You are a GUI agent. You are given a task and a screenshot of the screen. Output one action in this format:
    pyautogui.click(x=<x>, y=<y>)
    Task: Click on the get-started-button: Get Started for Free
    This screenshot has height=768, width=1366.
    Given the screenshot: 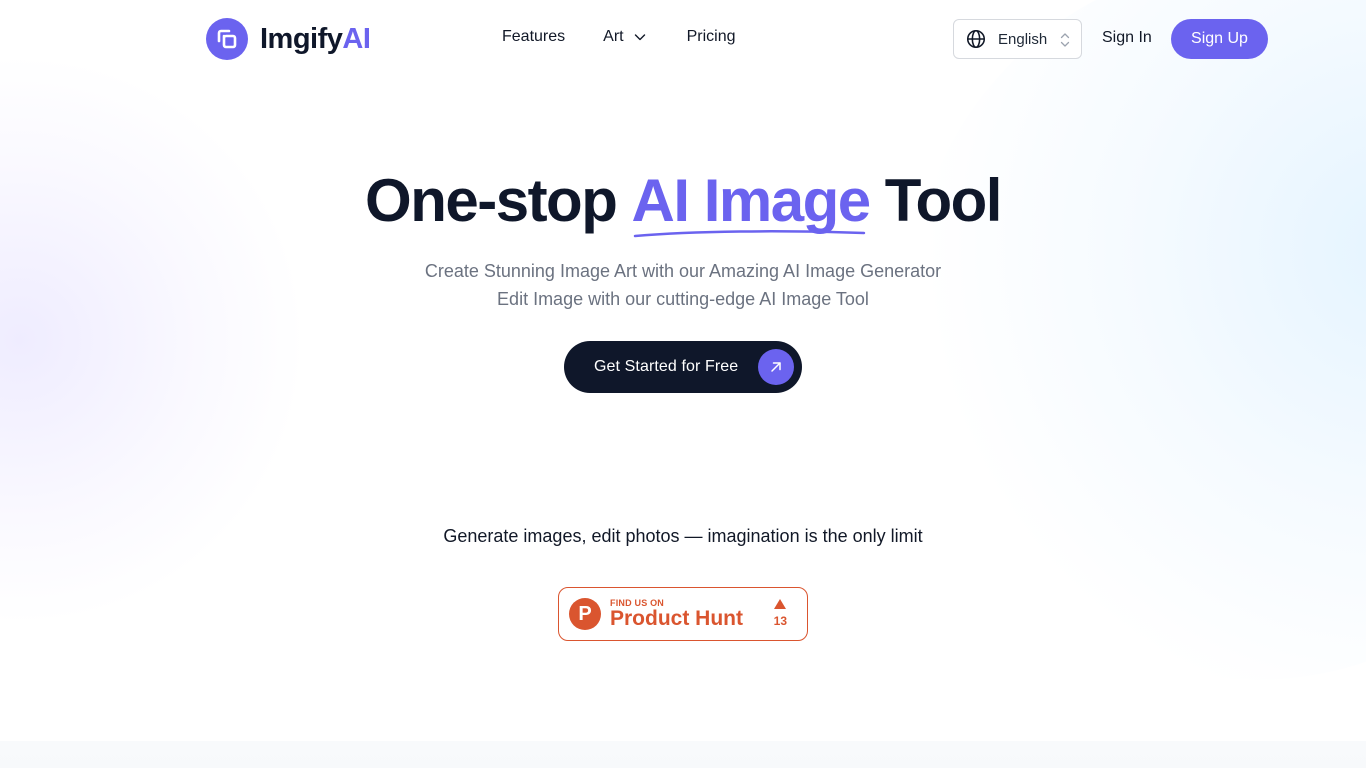 What is the action you would take?
    pyautogui.click(x=683, y=367)
    